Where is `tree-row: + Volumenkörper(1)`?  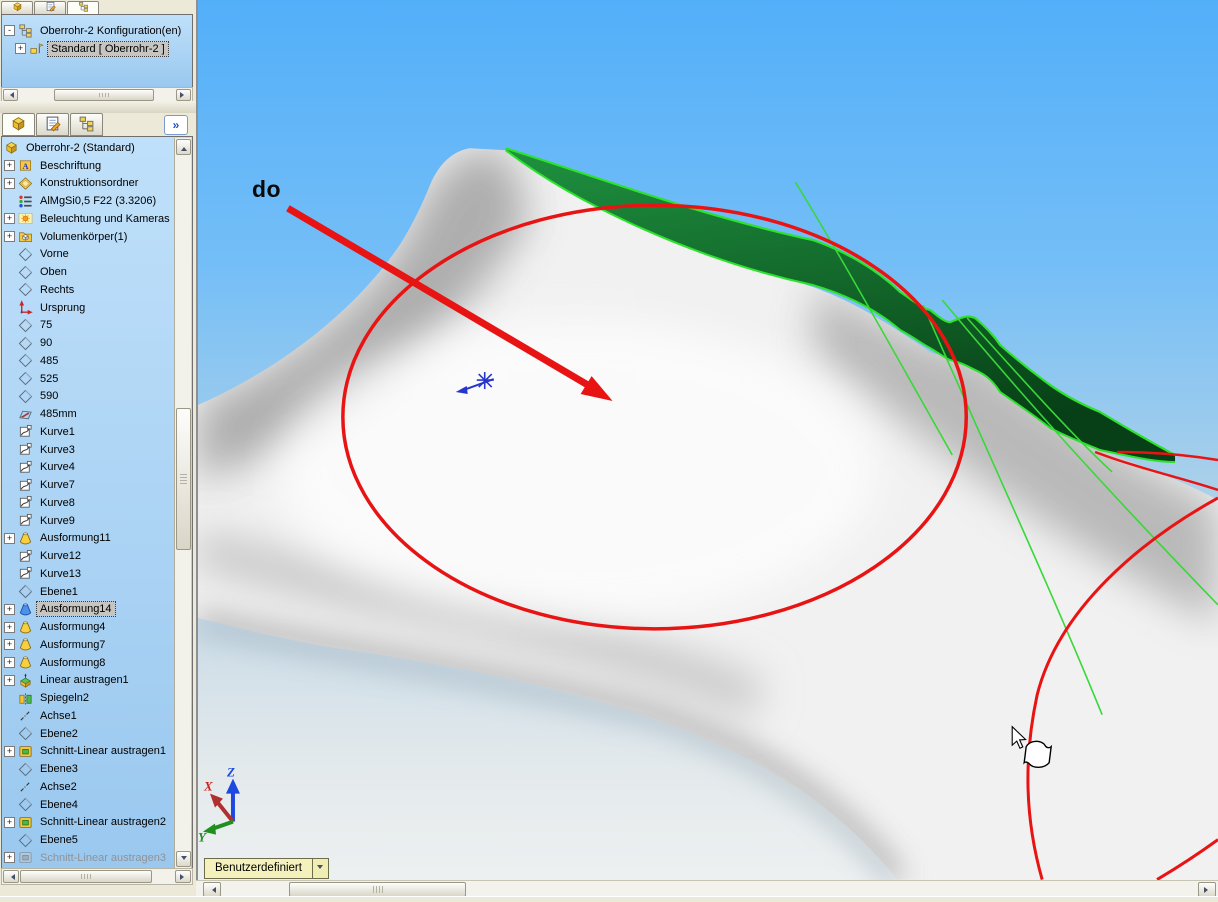 tree-row: + Volumenkörper(1) is located at coordinates (89, 237).